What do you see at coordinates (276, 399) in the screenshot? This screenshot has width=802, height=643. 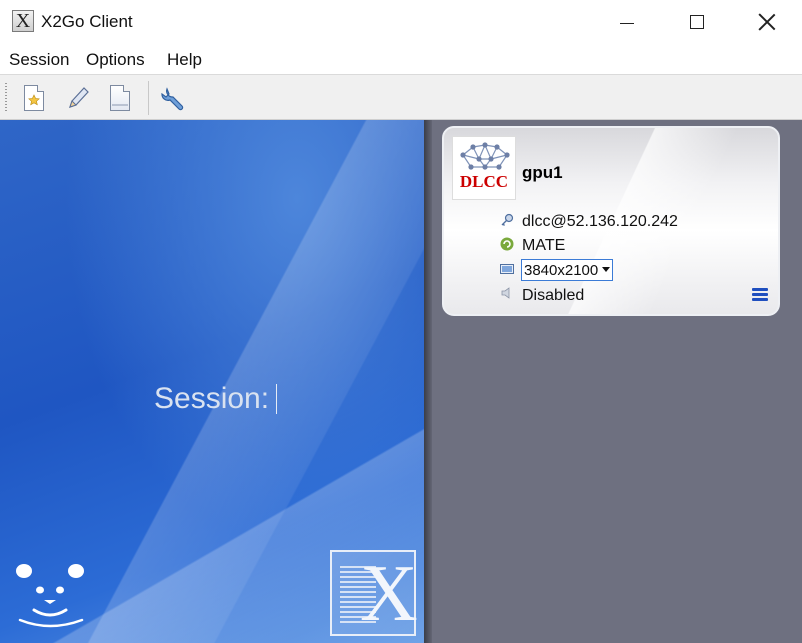 I see `session-input` at bounding box center [276, 399].